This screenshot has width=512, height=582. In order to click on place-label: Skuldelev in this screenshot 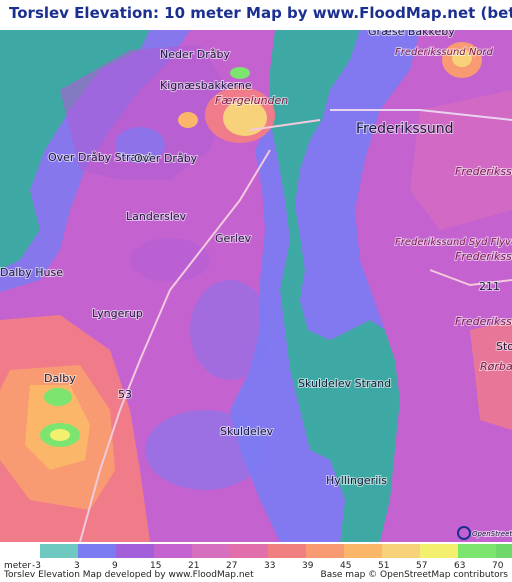, I will do `click(247, 431)`.